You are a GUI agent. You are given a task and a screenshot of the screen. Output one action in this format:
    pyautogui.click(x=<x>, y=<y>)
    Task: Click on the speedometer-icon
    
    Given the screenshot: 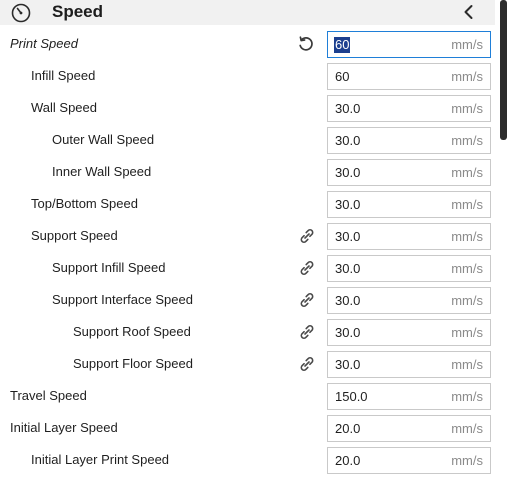 What is the action you would take?
    pyautogui.click(x=21, y=13)
    